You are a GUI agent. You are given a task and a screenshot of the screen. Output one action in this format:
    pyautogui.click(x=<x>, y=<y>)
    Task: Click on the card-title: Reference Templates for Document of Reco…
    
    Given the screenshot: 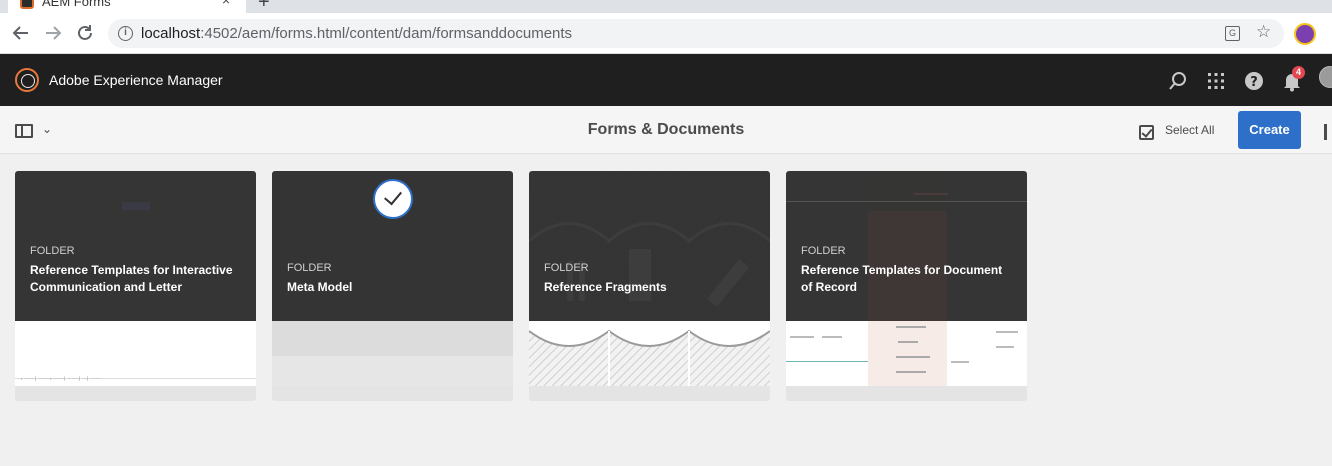 What is the action you would take?
    pyautogui.click(x=907, y=279)
    